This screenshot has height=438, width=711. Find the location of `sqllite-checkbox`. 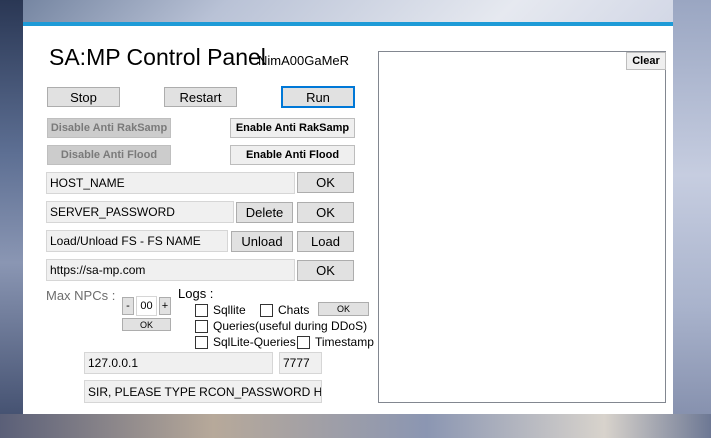

sqllite-checkbox is located at coordinates (201, 310).